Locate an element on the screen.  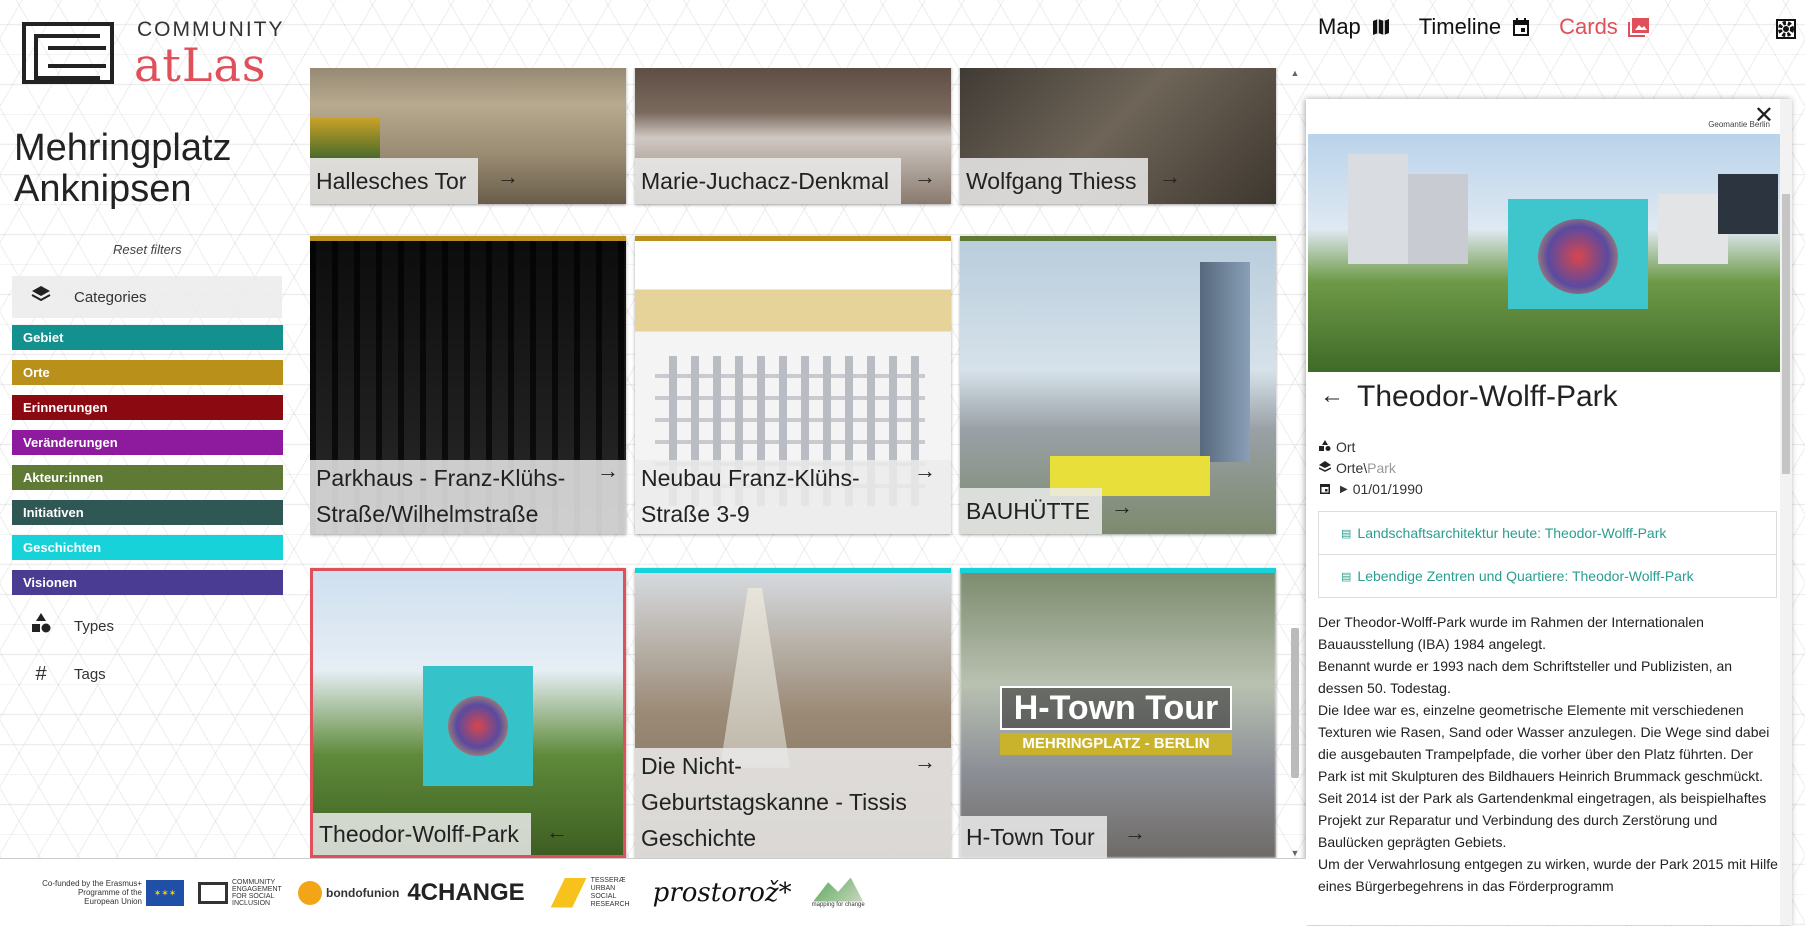
mapping-mark is located at coordinates (838, 889).